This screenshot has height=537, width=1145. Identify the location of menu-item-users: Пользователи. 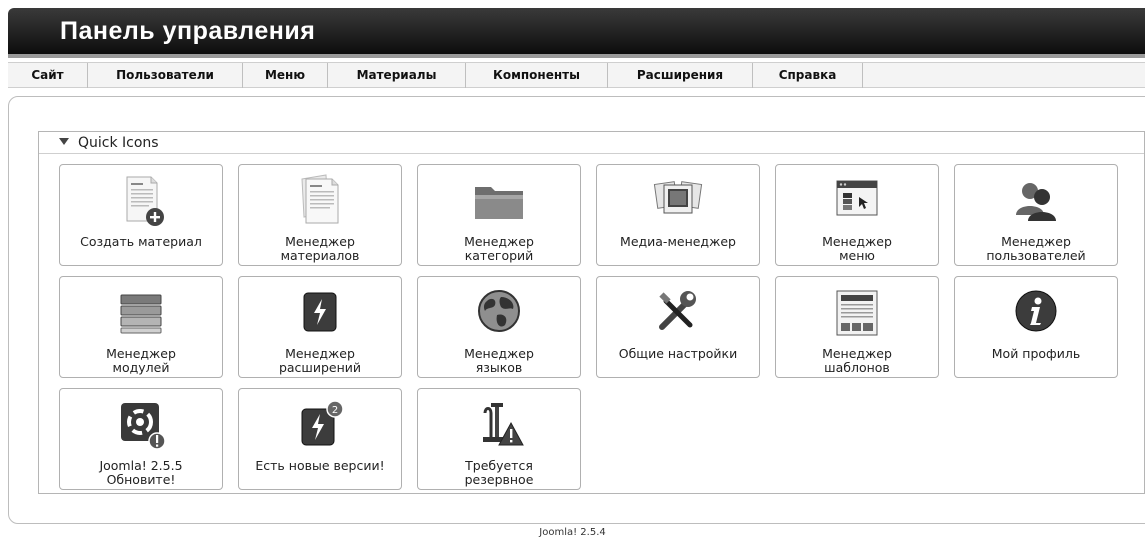
(165, 75).